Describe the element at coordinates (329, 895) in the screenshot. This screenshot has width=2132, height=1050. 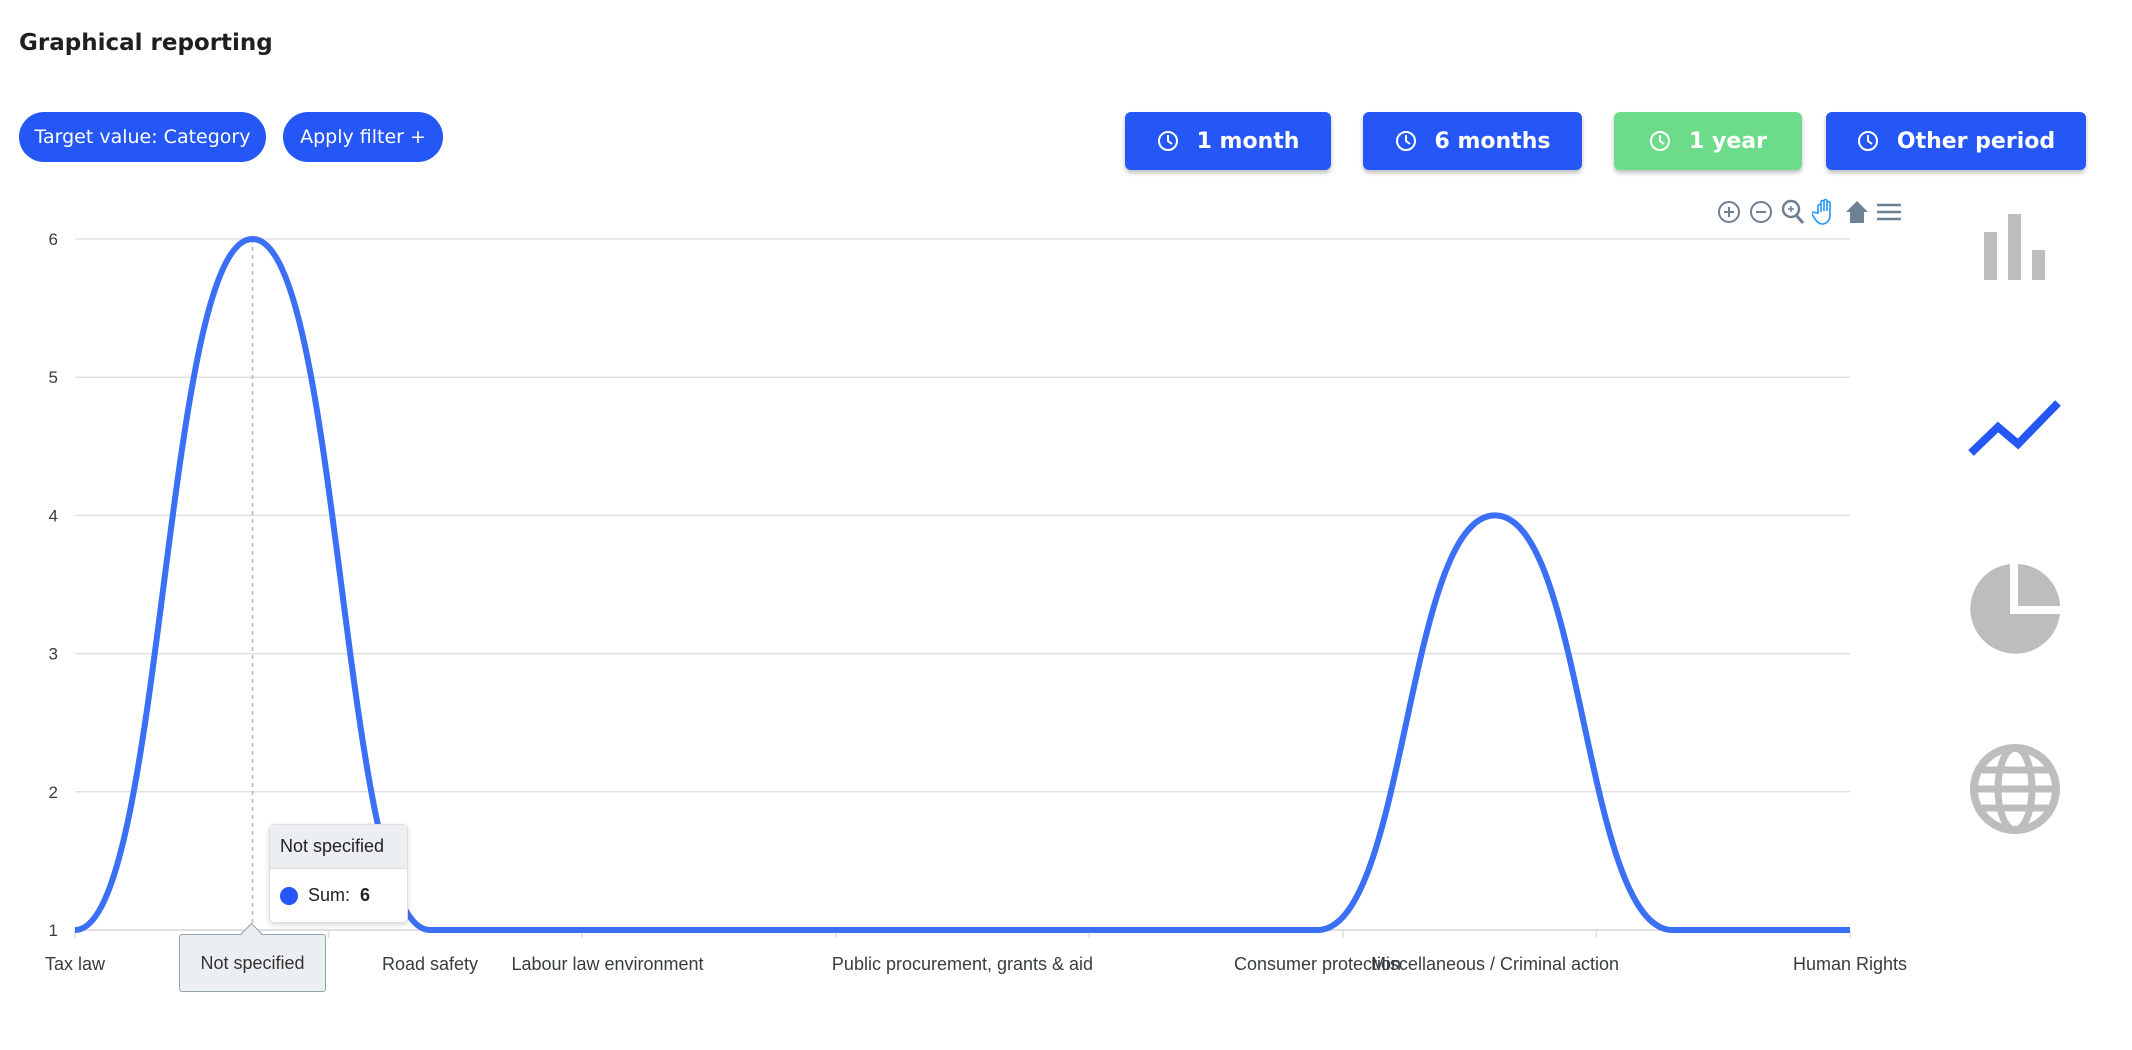
I see `tooltip-series-label: Sum:` at that location.